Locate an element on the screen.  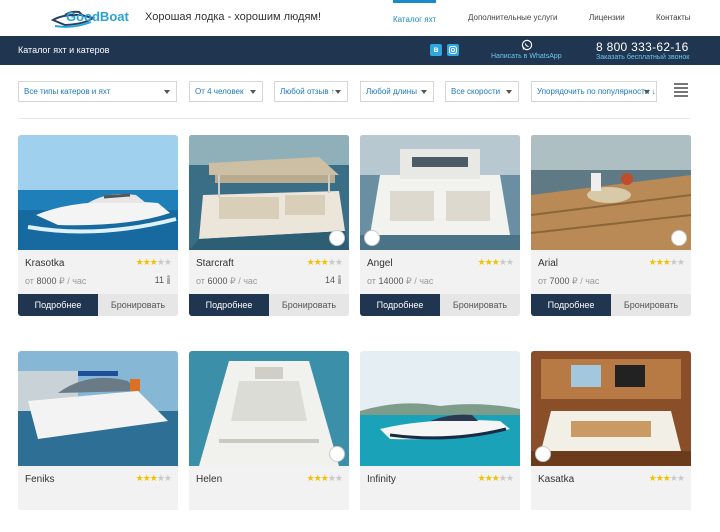
filter-capacity-value: От 4 человек is located at coordinates (219, 91).